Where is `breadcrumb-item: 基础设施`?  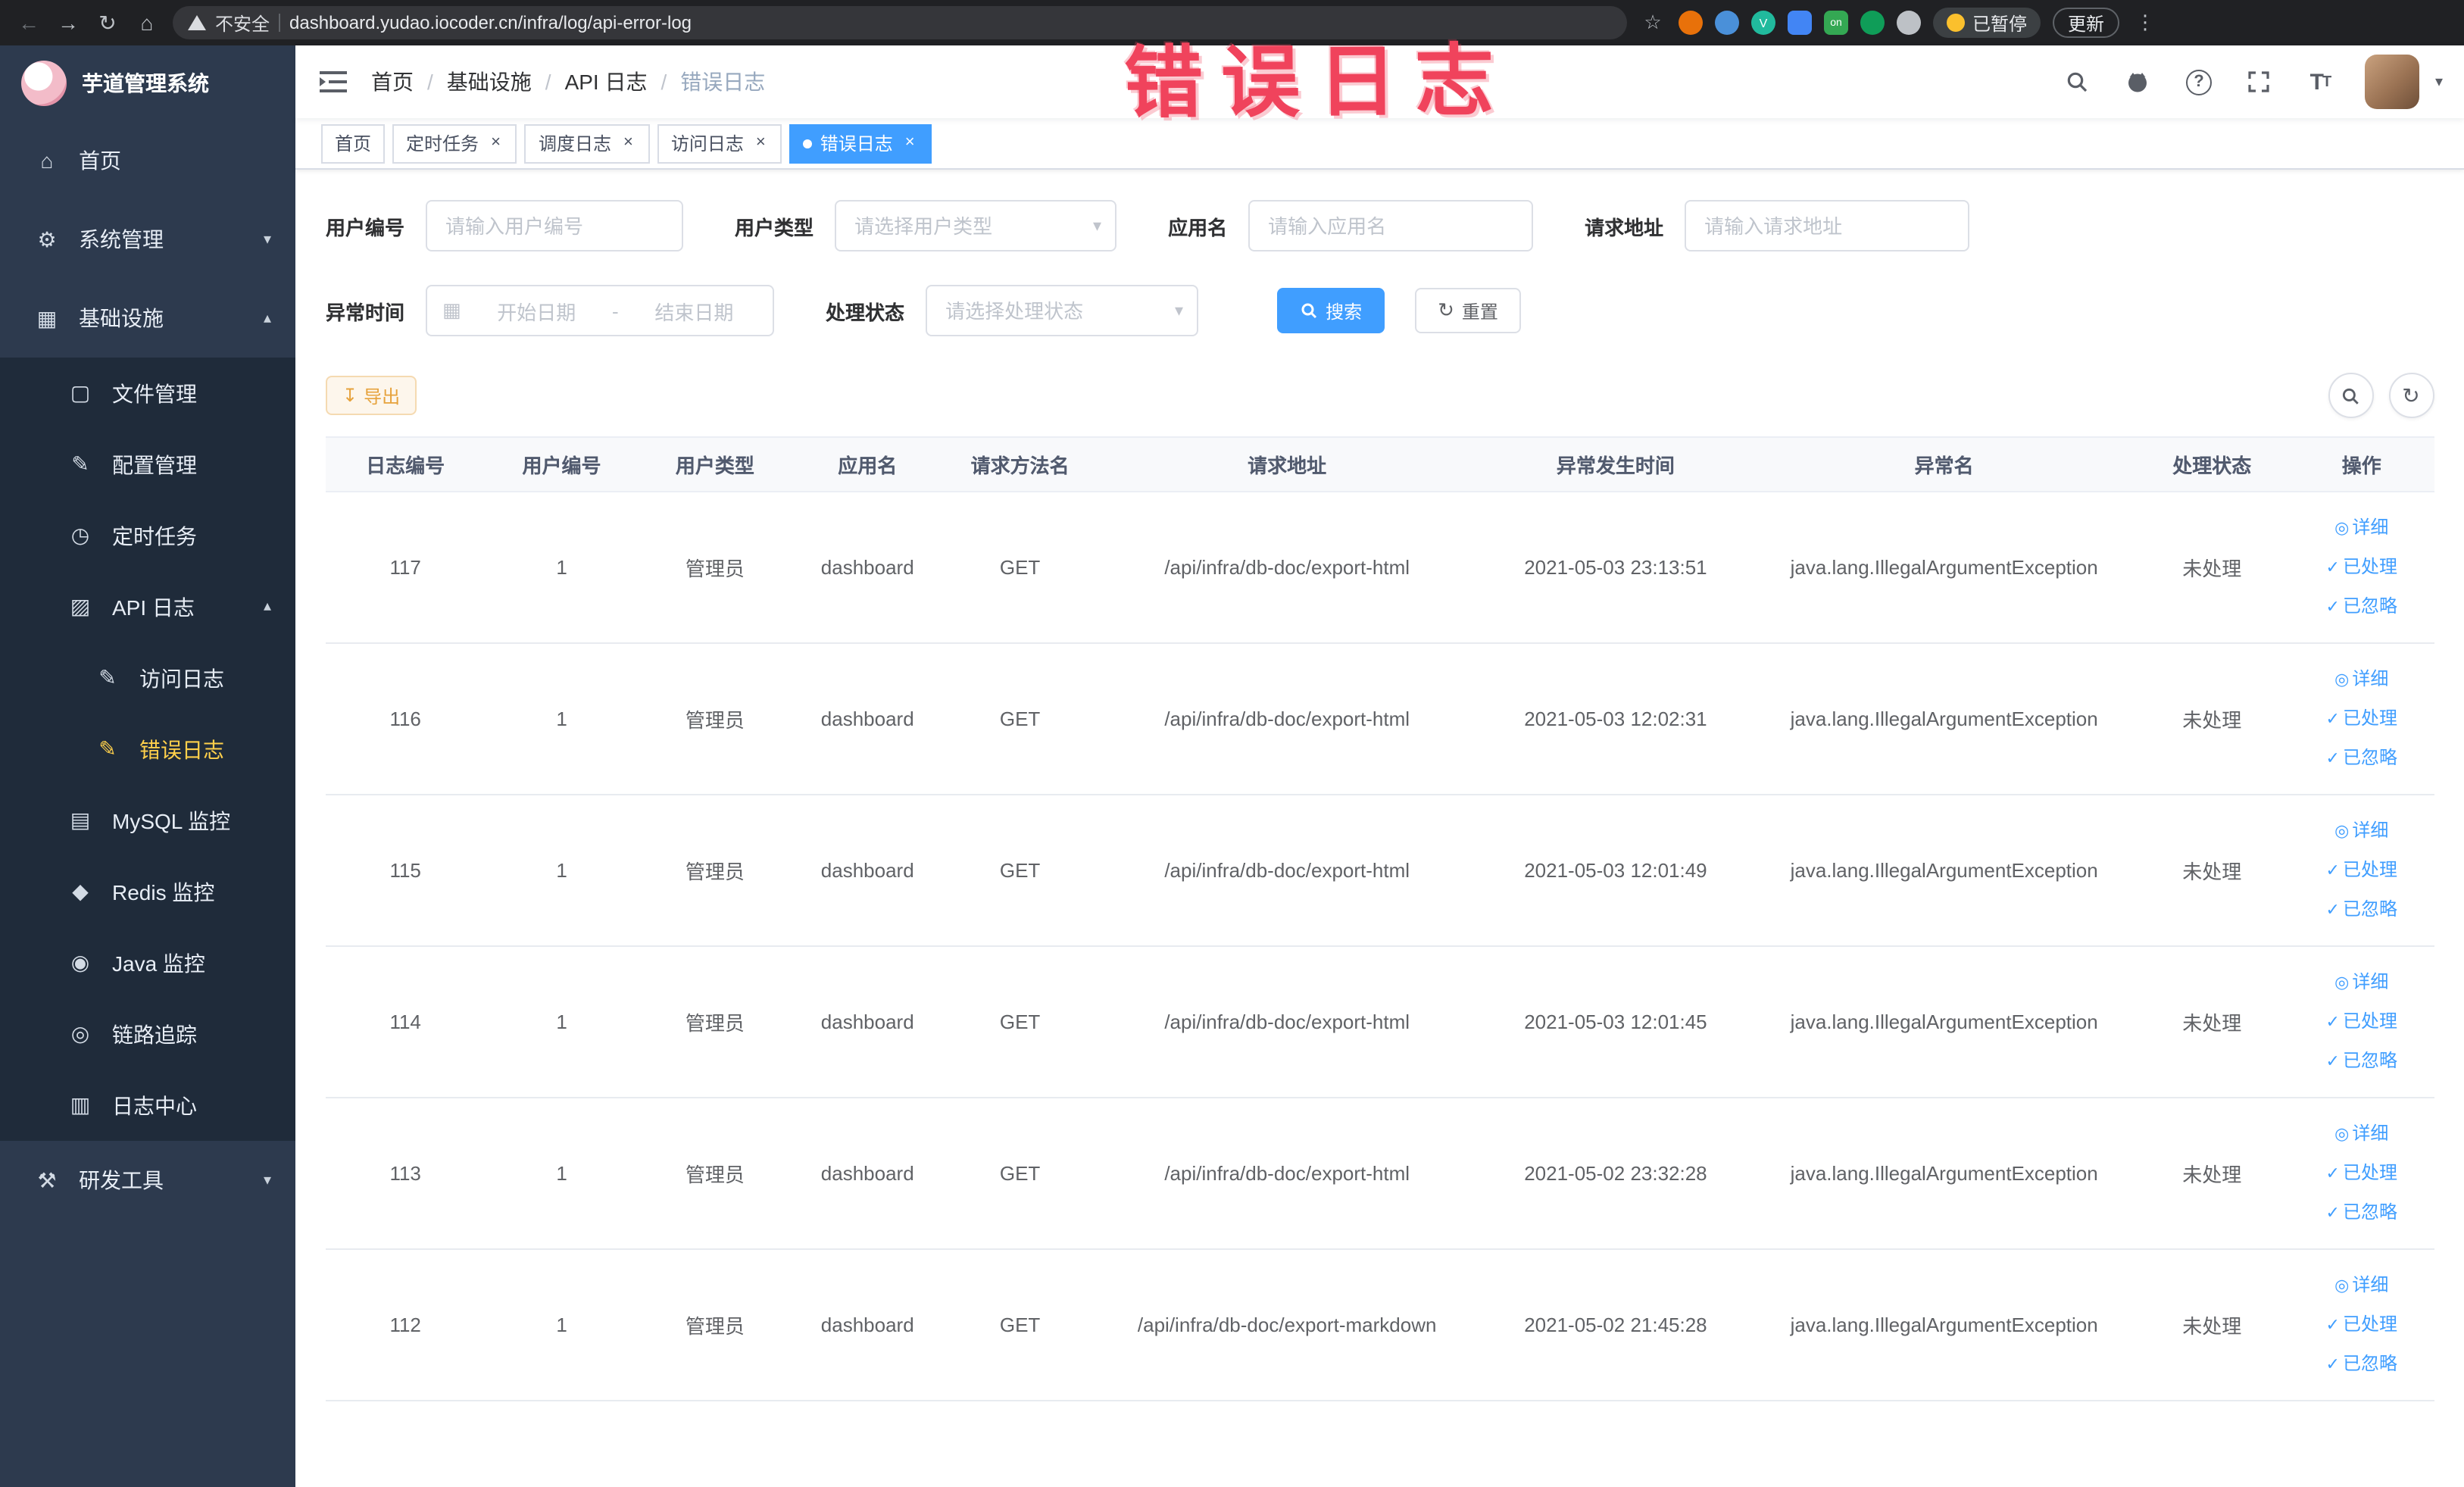
breadcrumb-item: 基础设施 is located at coordinates (489, 82).